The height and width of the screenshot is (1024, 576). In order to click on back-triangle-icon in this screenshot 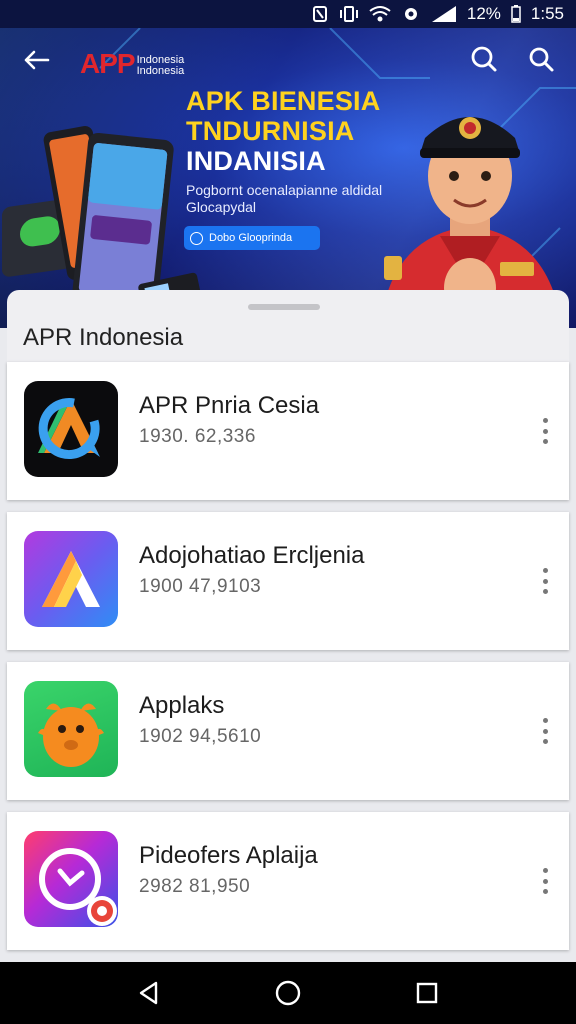, I will do `click(149, 993)`.